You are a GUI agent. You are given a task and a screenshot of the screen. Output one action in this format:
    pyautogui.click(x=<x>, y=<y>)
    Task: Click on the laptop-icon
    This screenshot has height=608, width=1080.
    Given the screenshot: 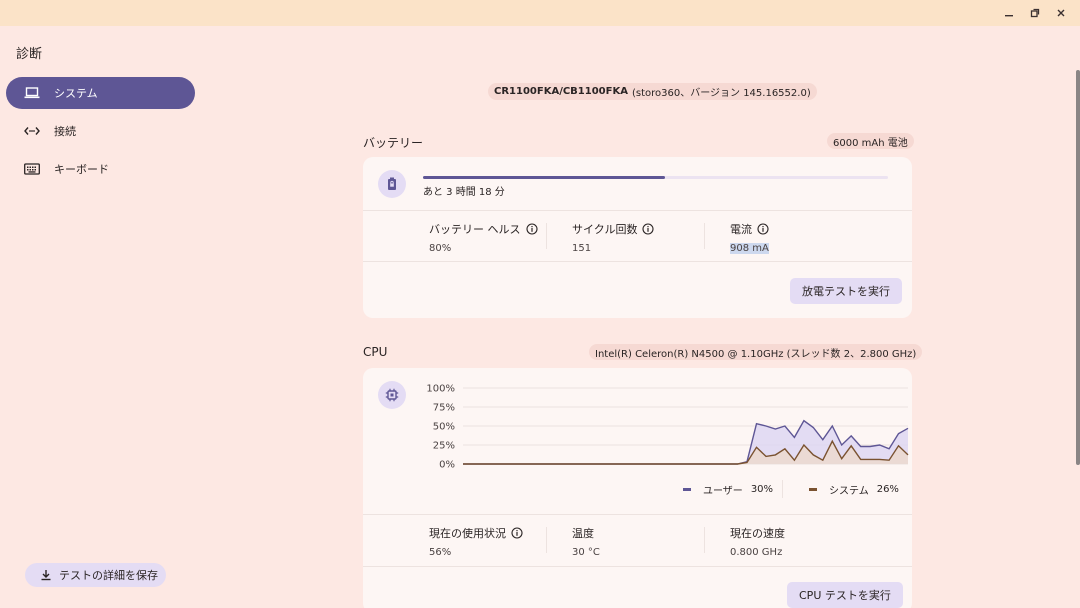 What is the action you would take?
    pyautogui.click(x=32, y=93)
    